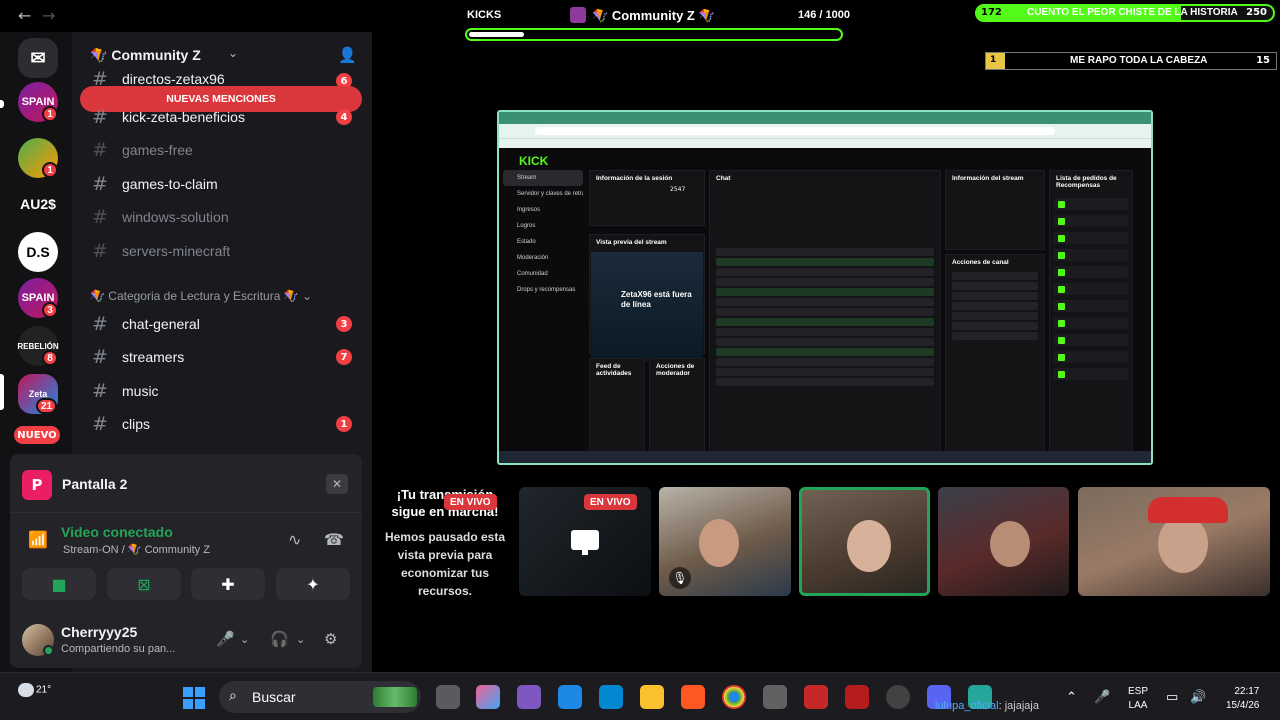 This screenshot has height=720, width=1280. What do you see at coordinates (225, 324) in the screenshot?
I see `channel-chat-general: # chat-general 3` at bounding box center [225, 324].